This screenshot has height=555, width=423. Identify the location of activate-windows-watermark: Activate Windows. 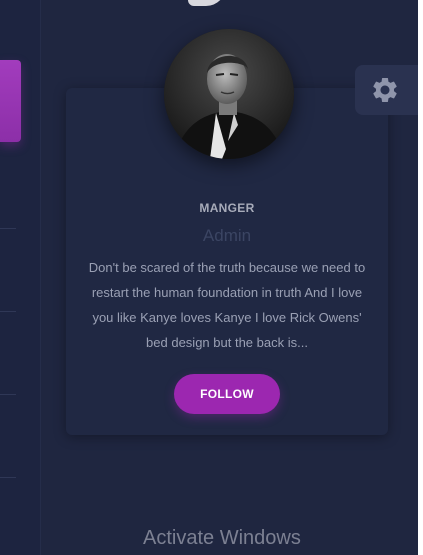
(222, 538).